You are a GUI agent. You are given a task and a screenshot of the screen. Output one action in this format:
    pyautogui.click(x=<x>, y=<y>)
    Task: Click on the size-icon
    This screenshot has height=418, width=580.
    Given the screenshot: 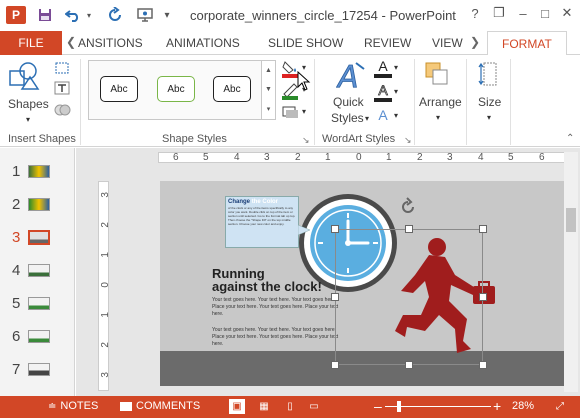 What is the action you would take?
    pyautogui.click(x=489, y=74)
    